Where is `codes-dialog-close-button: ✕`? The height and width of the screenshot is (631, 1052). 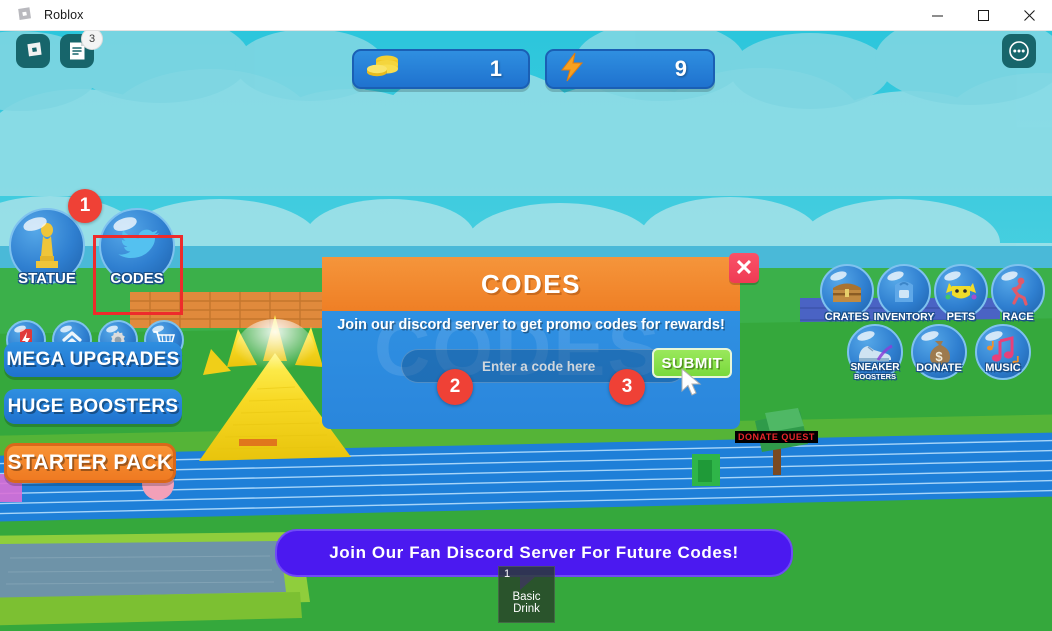
codes-dialog-close-button: ✕ is located at coordinates (744, 268).